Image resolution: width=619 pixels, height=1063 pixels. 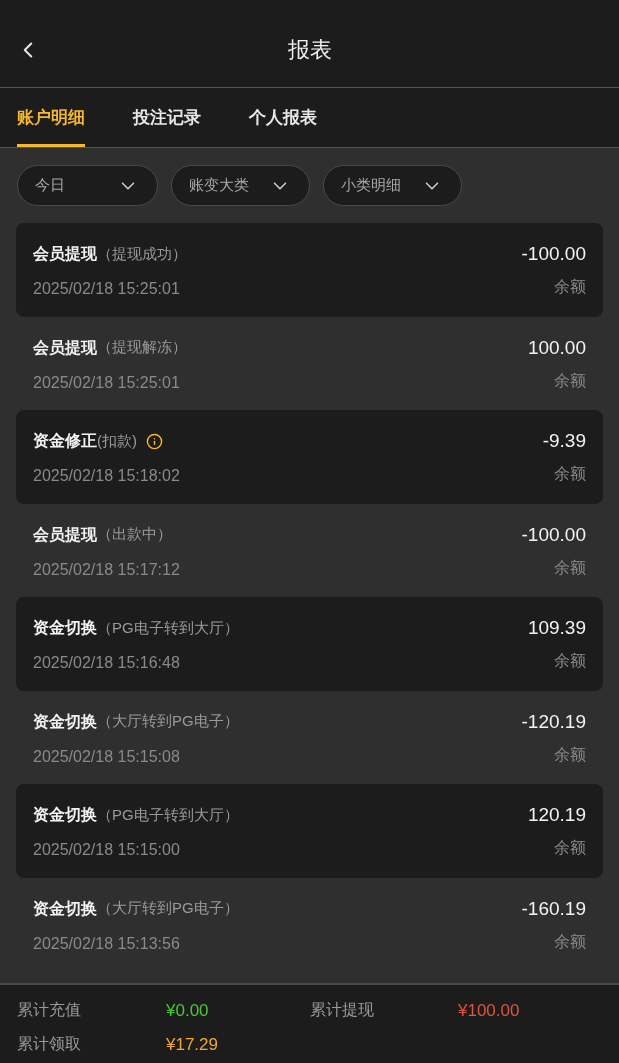 I want to click on filter-dropdown: 今日, so click(x=87, y=185).